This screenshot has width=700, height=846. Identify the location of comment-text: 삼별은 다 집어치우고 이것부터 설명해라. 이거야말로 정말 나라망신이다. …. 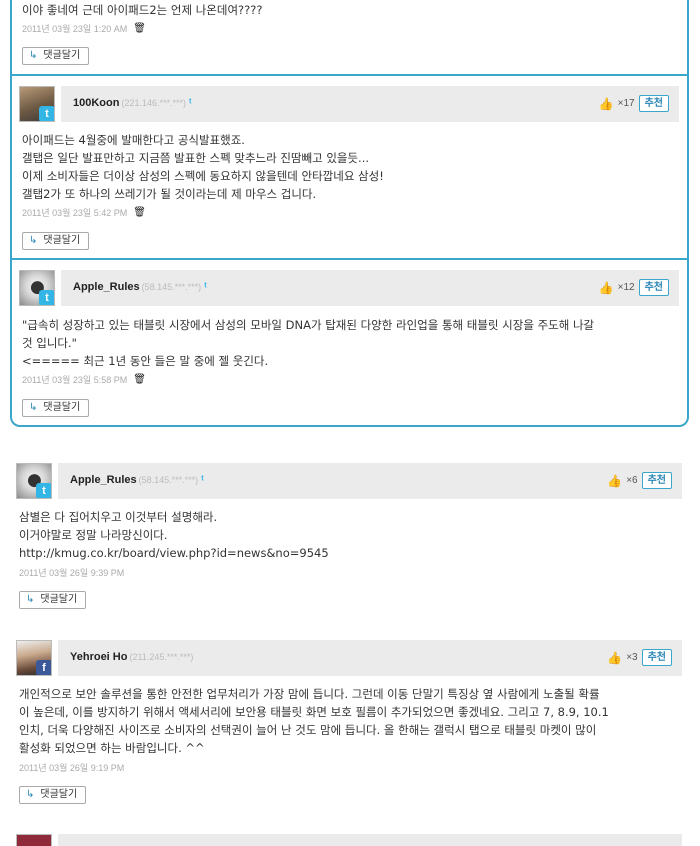
(174, 535).